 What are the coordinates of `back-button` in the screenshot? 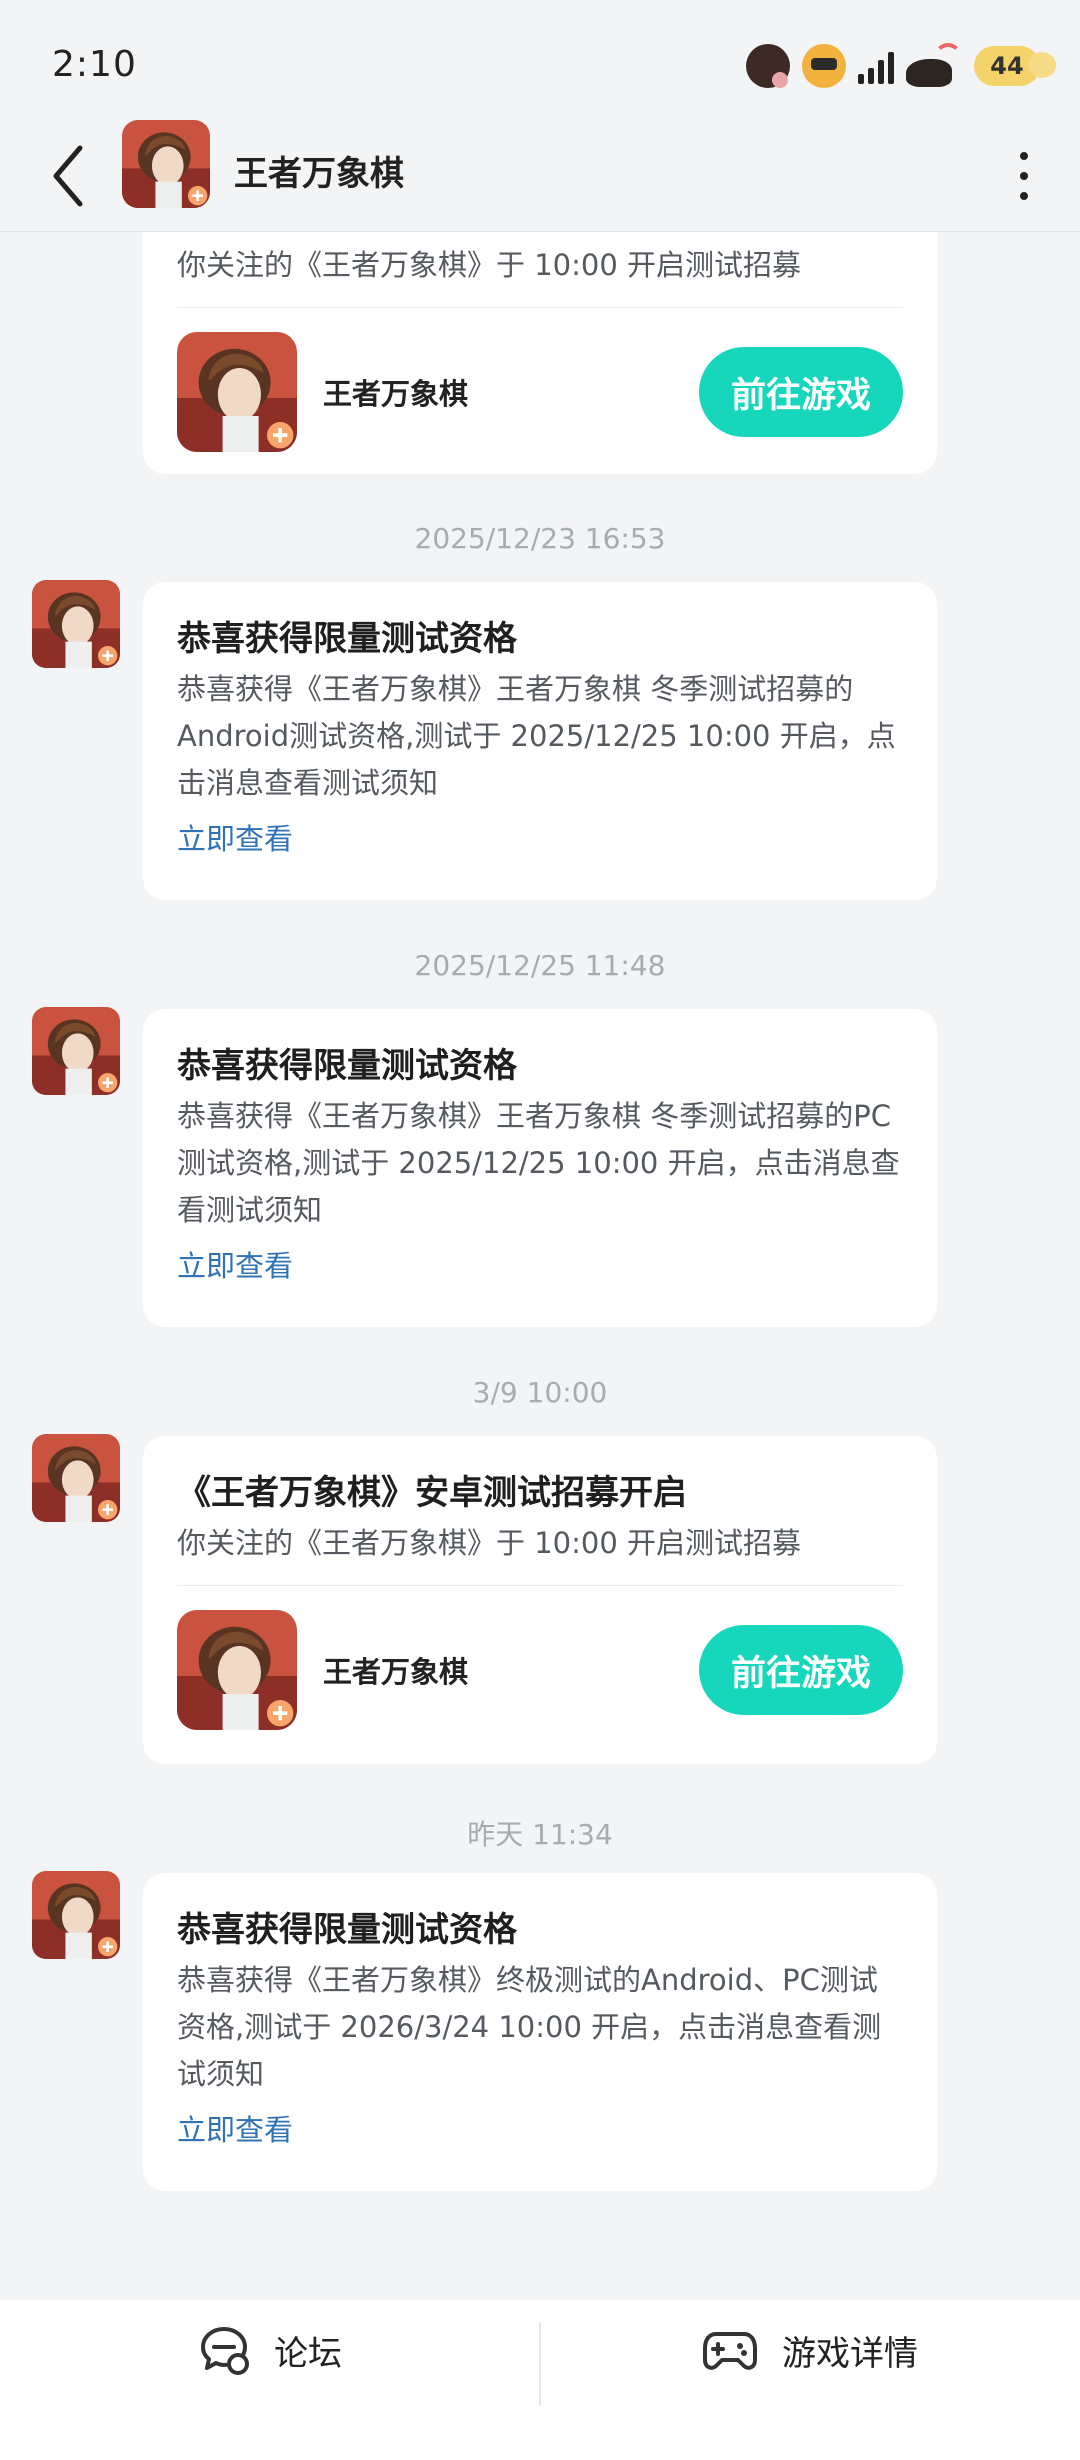 It's located at (68, 176).